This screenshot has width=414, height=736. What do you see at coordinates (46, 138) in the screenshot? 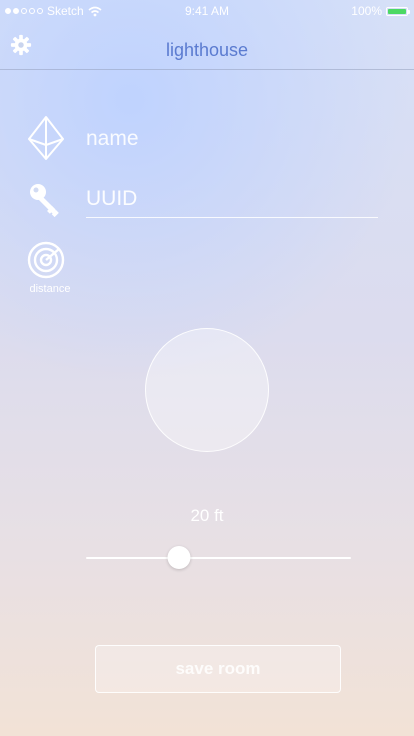
I see `ethereum-icon` at bounding box center [46, 138].